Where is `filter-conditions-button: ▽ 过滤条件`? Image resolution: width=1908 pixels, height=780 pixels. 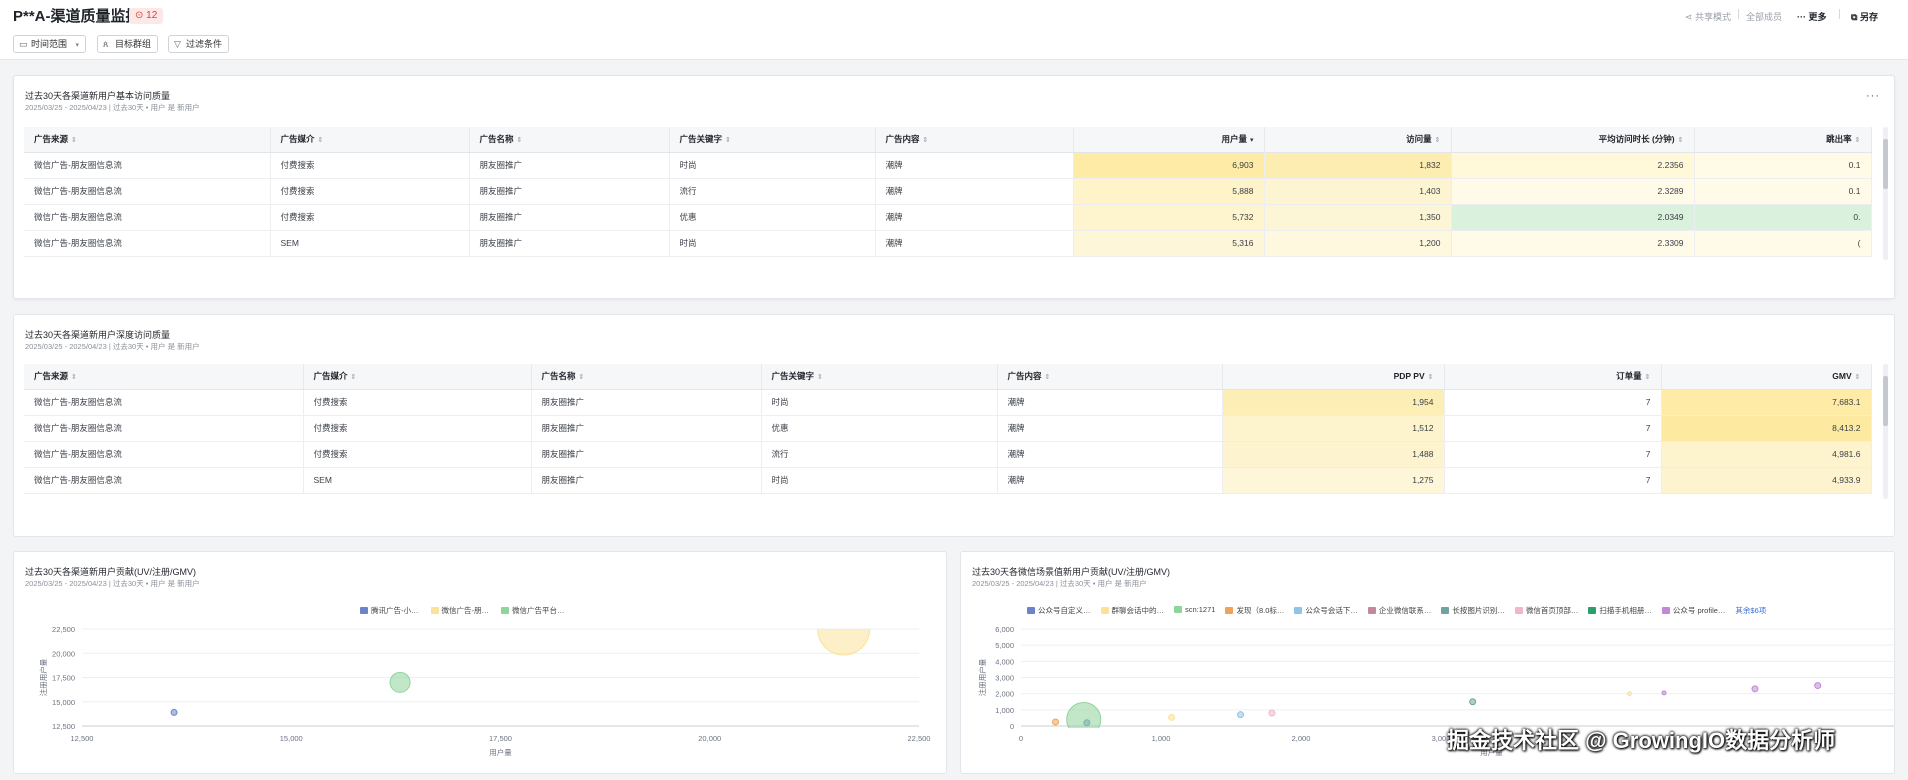
filter-conditions-button: ▽ 过滤条件 is located at coordinates (199, 44).